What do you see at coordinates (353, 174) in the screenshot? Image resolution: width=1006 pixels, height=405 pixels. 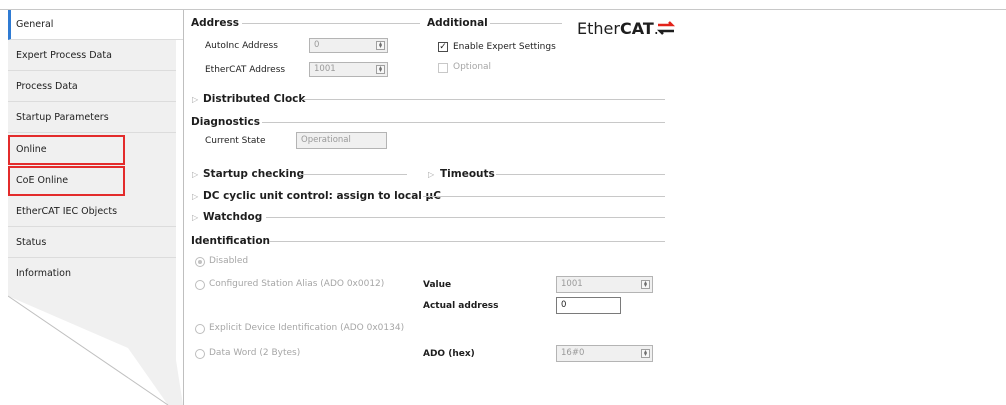 I see `startup-checking-line` at bounding box center [353, 174].